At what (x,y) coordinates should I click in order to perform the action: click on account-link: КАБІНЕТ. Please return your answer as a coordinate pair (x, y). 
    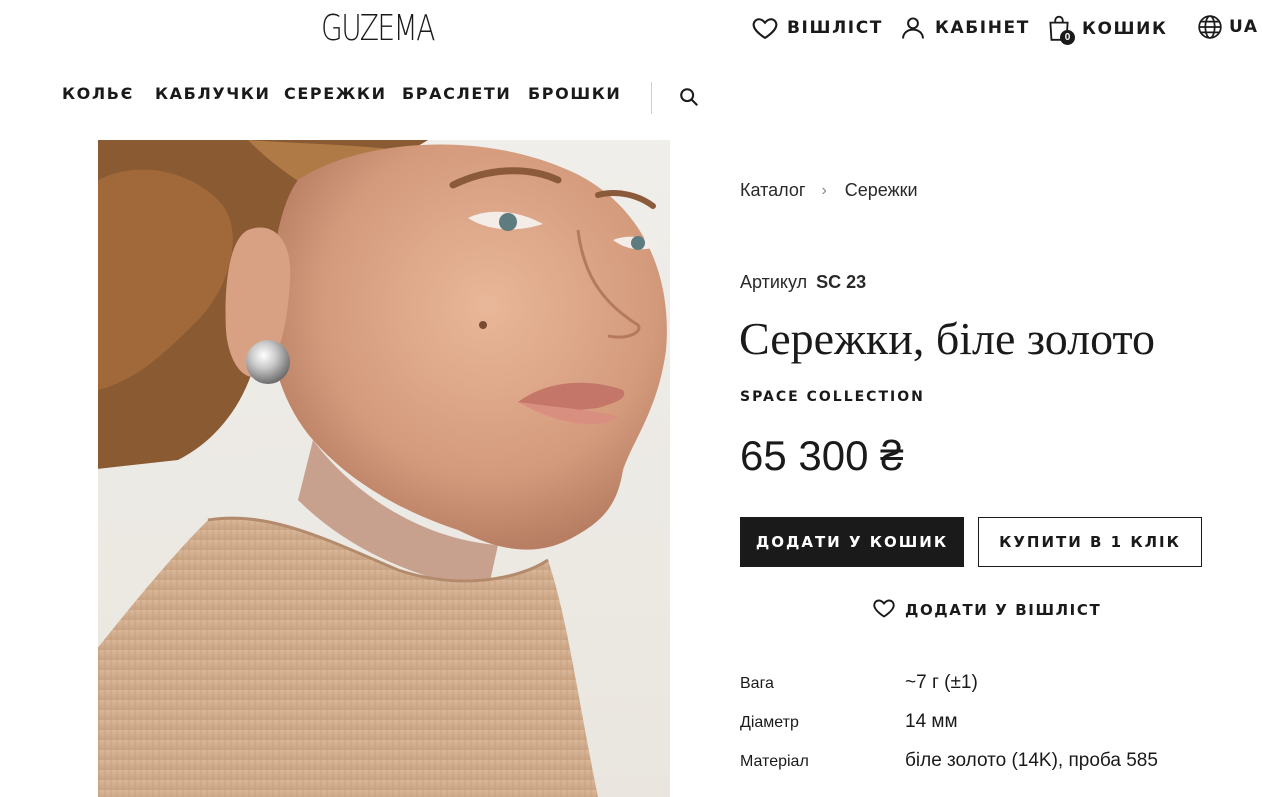
    Looking at the image, I should click on (964, 28).